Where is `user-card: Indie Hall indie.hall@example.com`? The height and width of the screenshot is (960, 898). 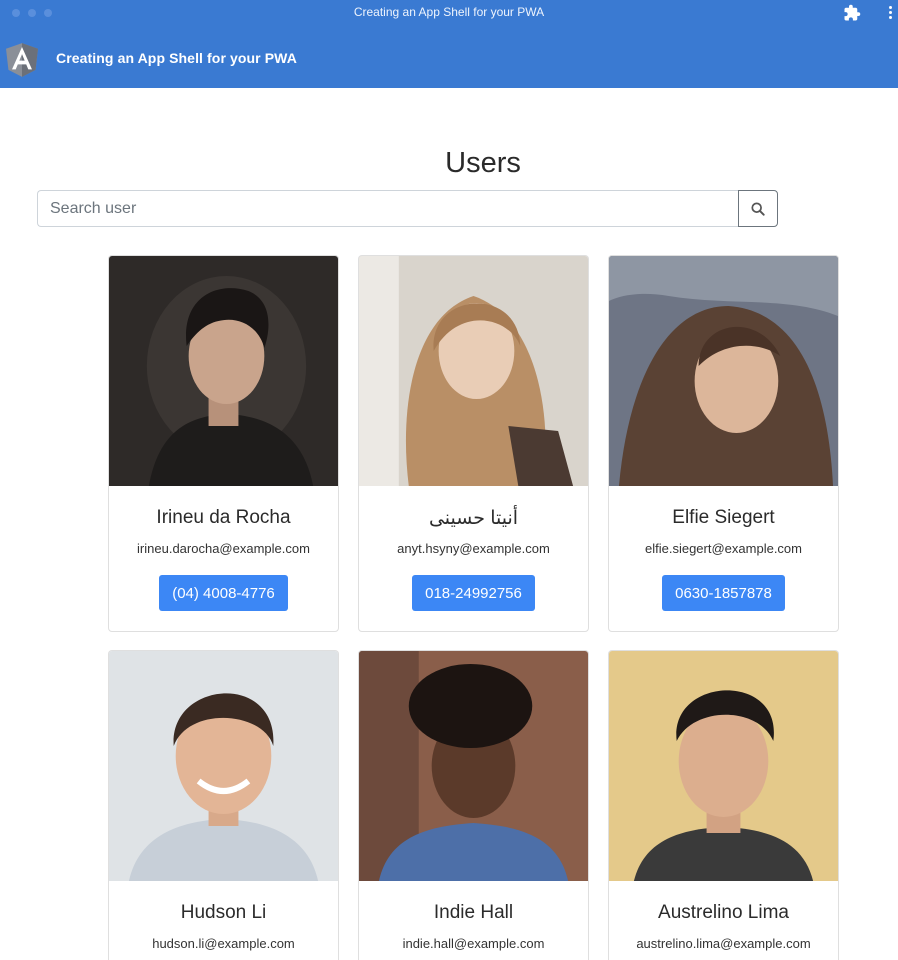 user-card: Indie Hall indie.hall@example.com is located at coordinates (473, 805).